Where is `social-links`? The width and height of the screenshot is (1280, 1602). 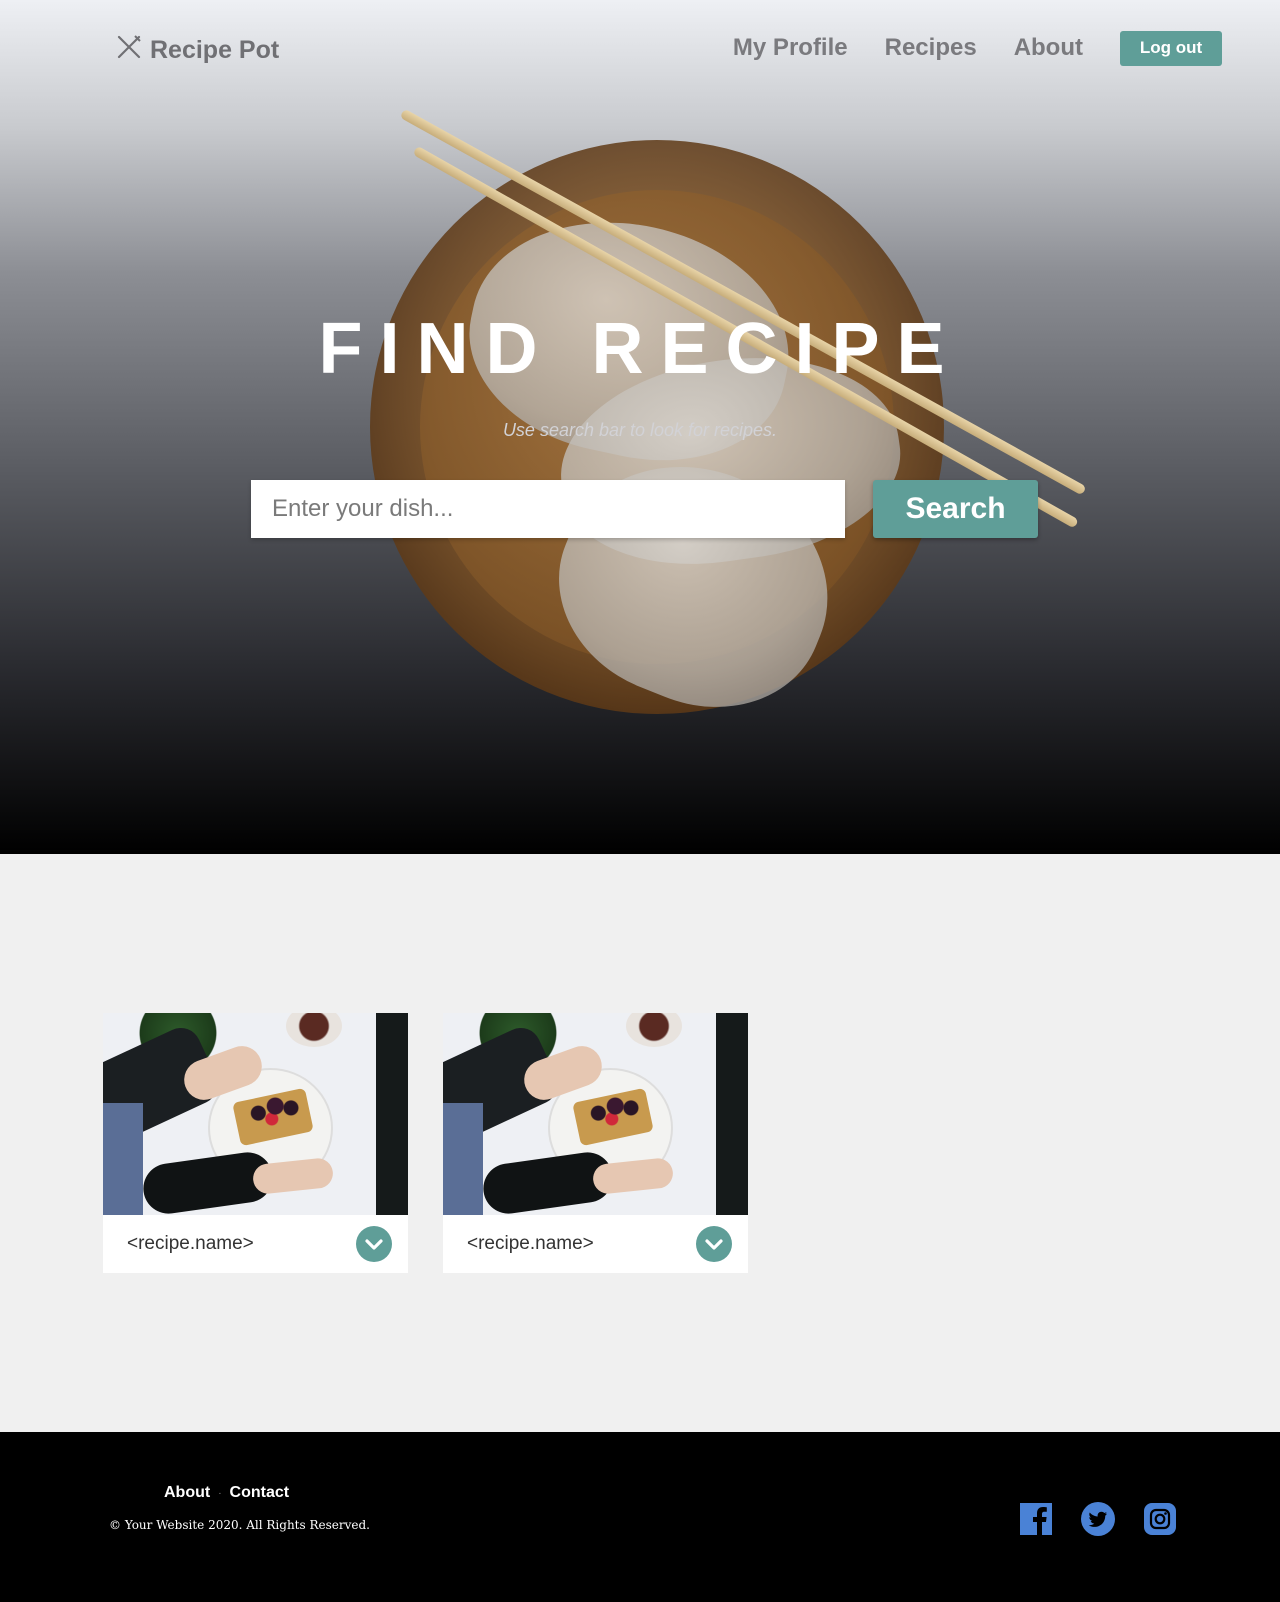 social-links is located at coordinates (1098, 1519).